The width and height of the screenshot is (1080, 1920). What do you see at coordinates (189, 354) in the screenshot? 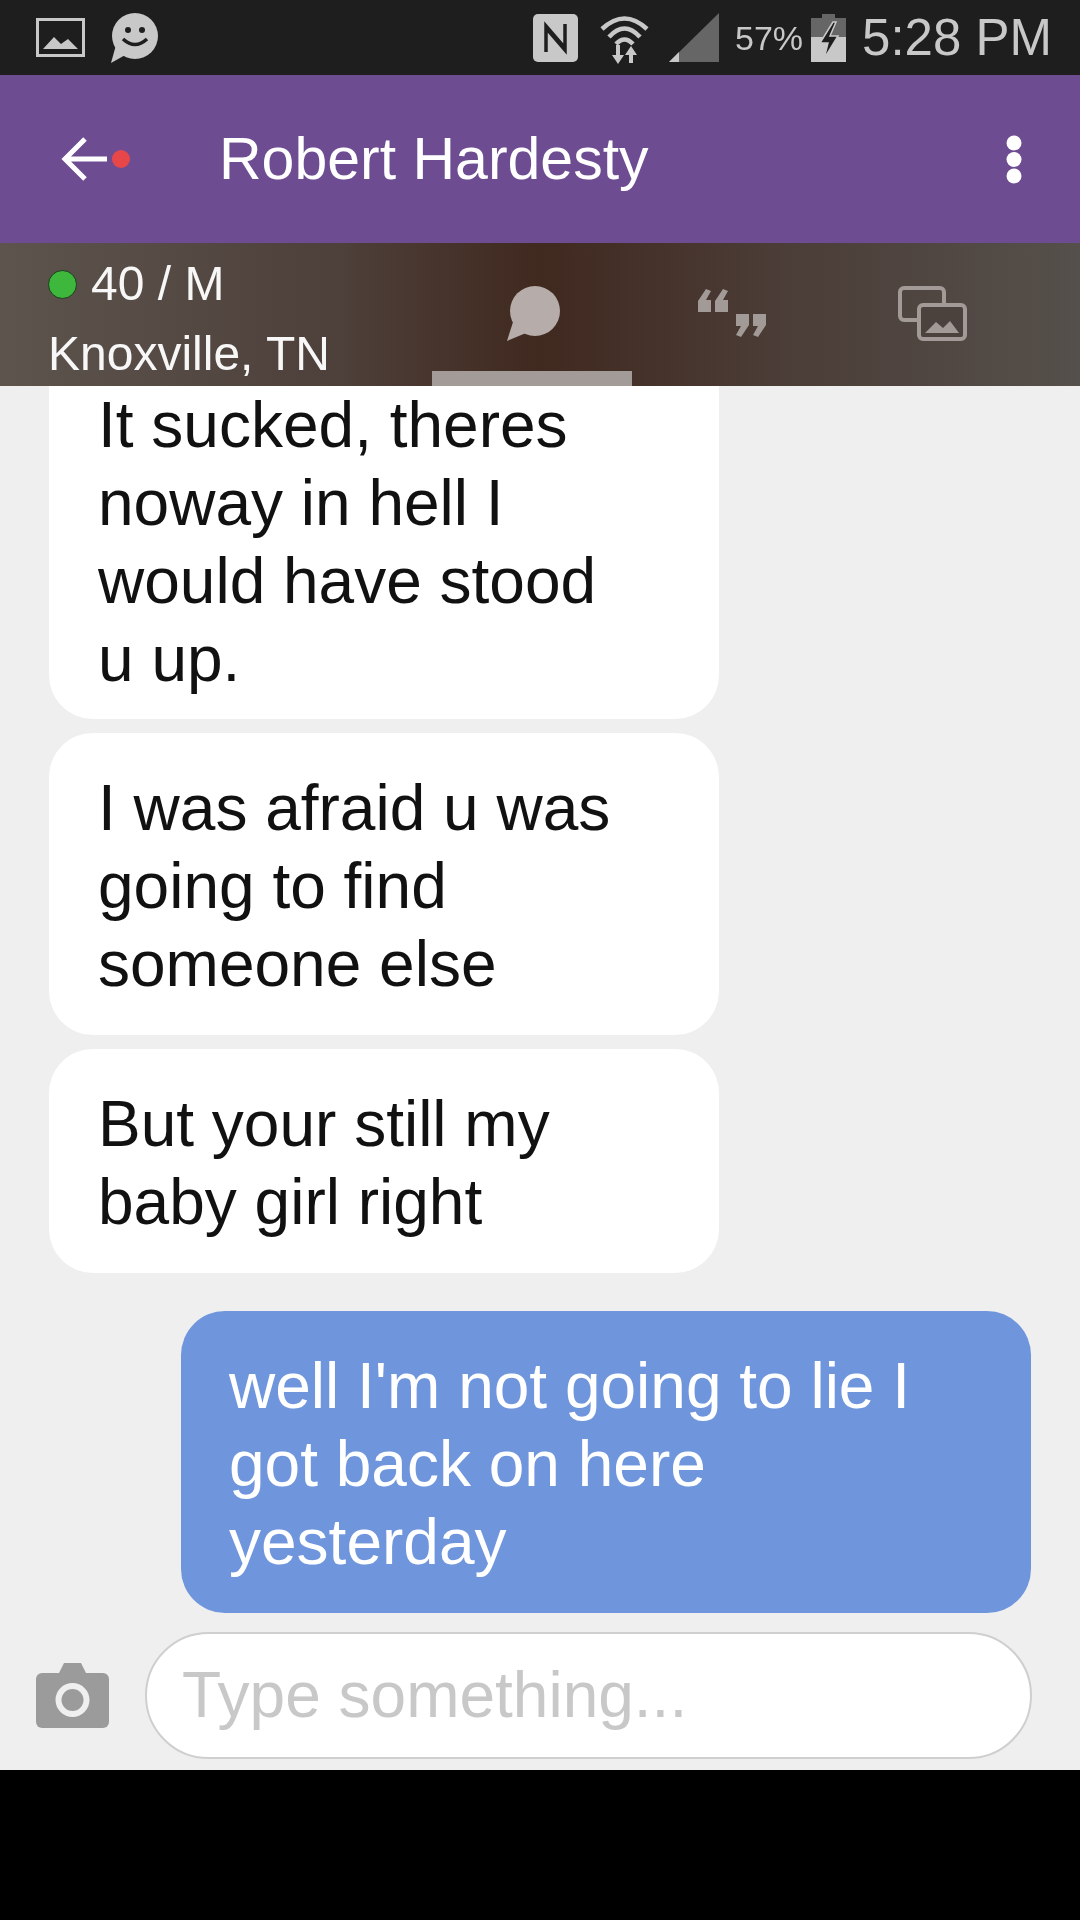
I see `location: Knoxville, TN` at bounding box center [189, 354].